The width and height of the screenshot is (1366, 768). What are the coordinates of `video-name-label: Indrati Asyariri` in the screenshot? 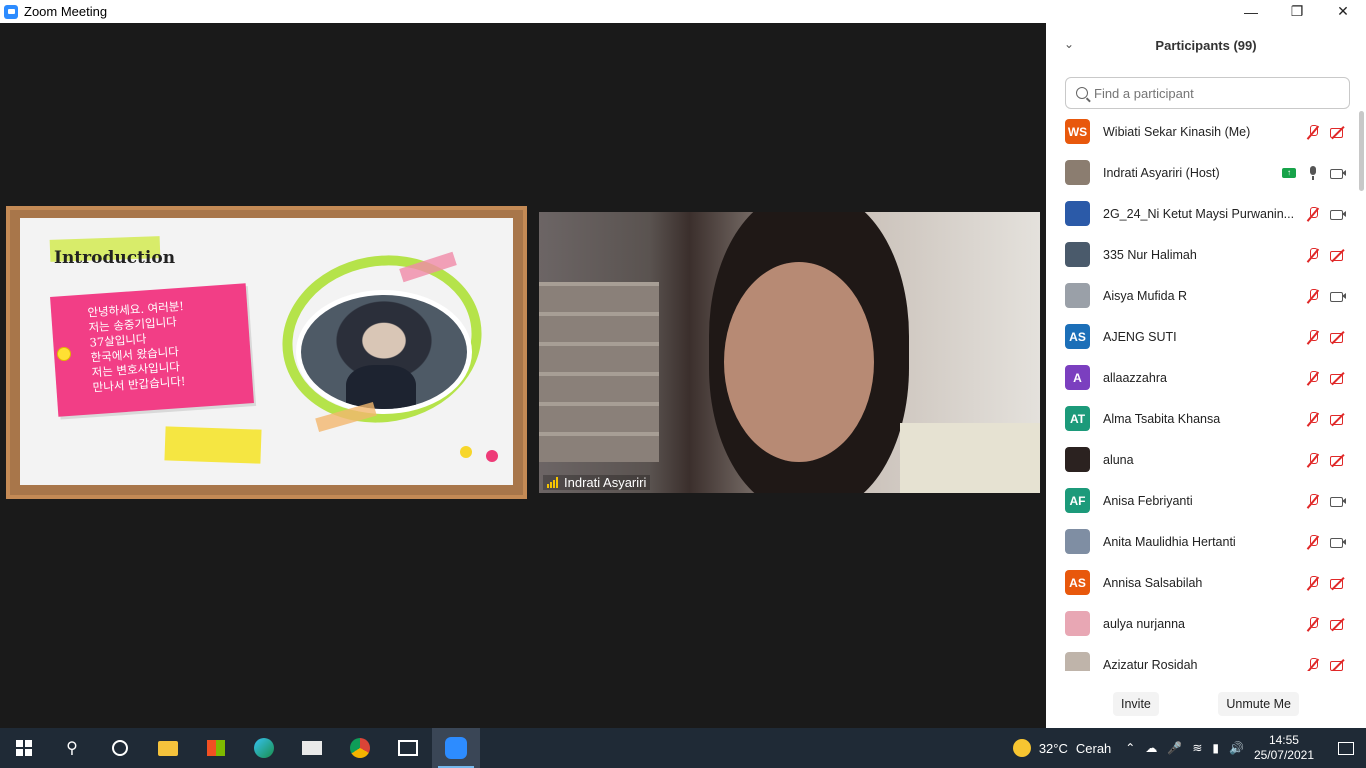 It's located at (597, 482).